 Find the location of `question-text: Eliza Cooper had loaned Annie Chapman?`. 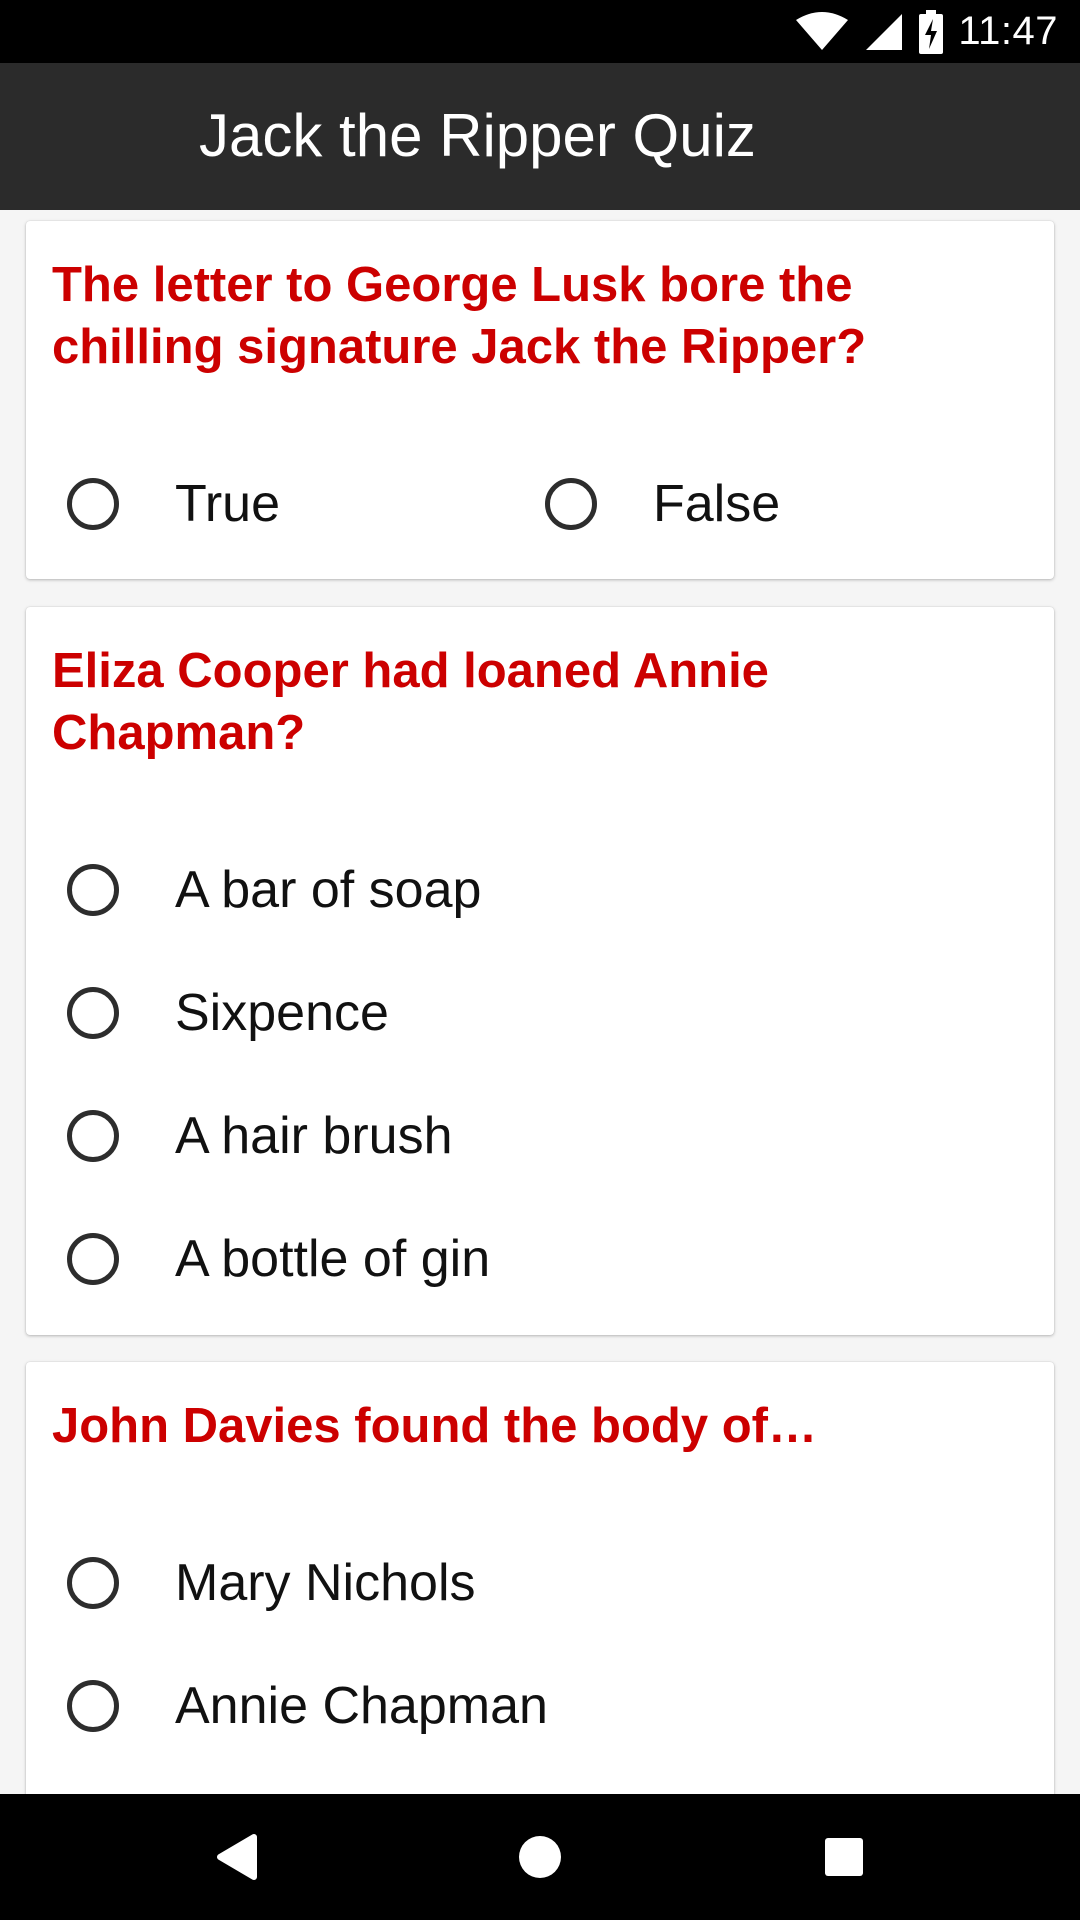

question-text: Eliza Cooper had loaned Annie Chapman? is located at coordinates (410, 702).